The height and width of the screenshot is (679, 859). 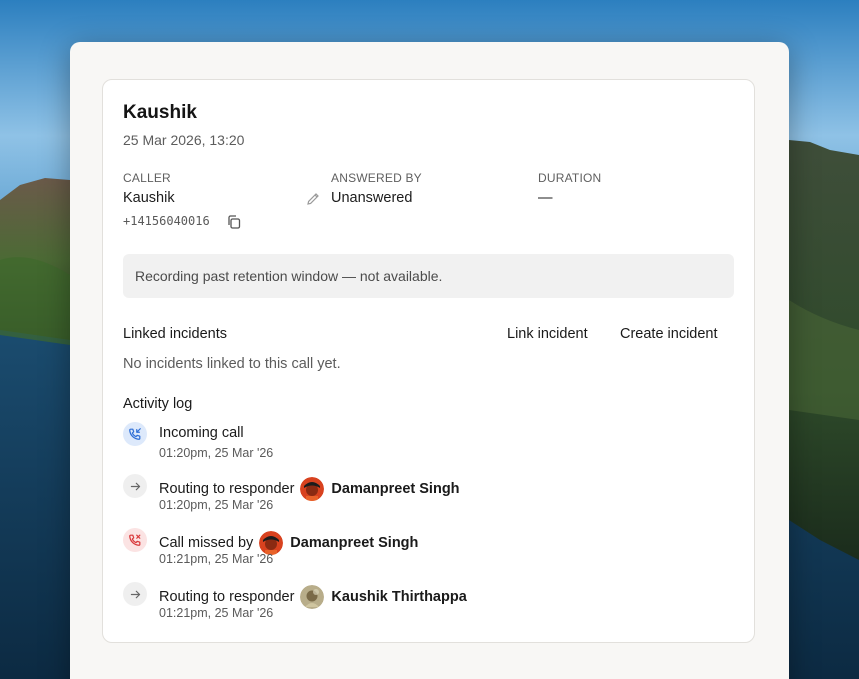 I want to click on linked-incidents-title: Linked incidents, so click(x=175, y=334).